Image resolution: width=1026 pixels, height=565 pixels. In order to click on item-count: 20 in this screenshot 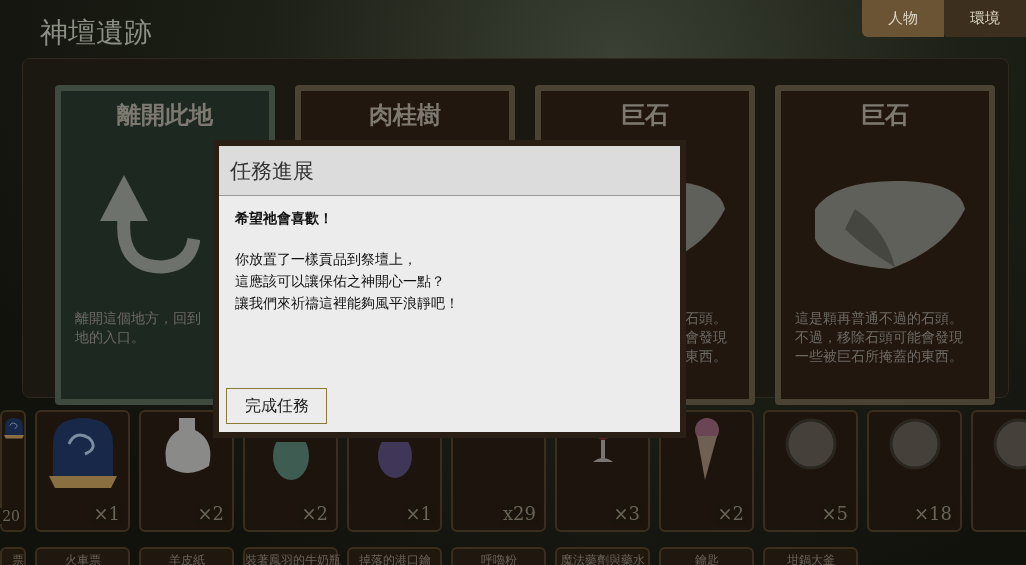, I will do `click(11, 516)`.